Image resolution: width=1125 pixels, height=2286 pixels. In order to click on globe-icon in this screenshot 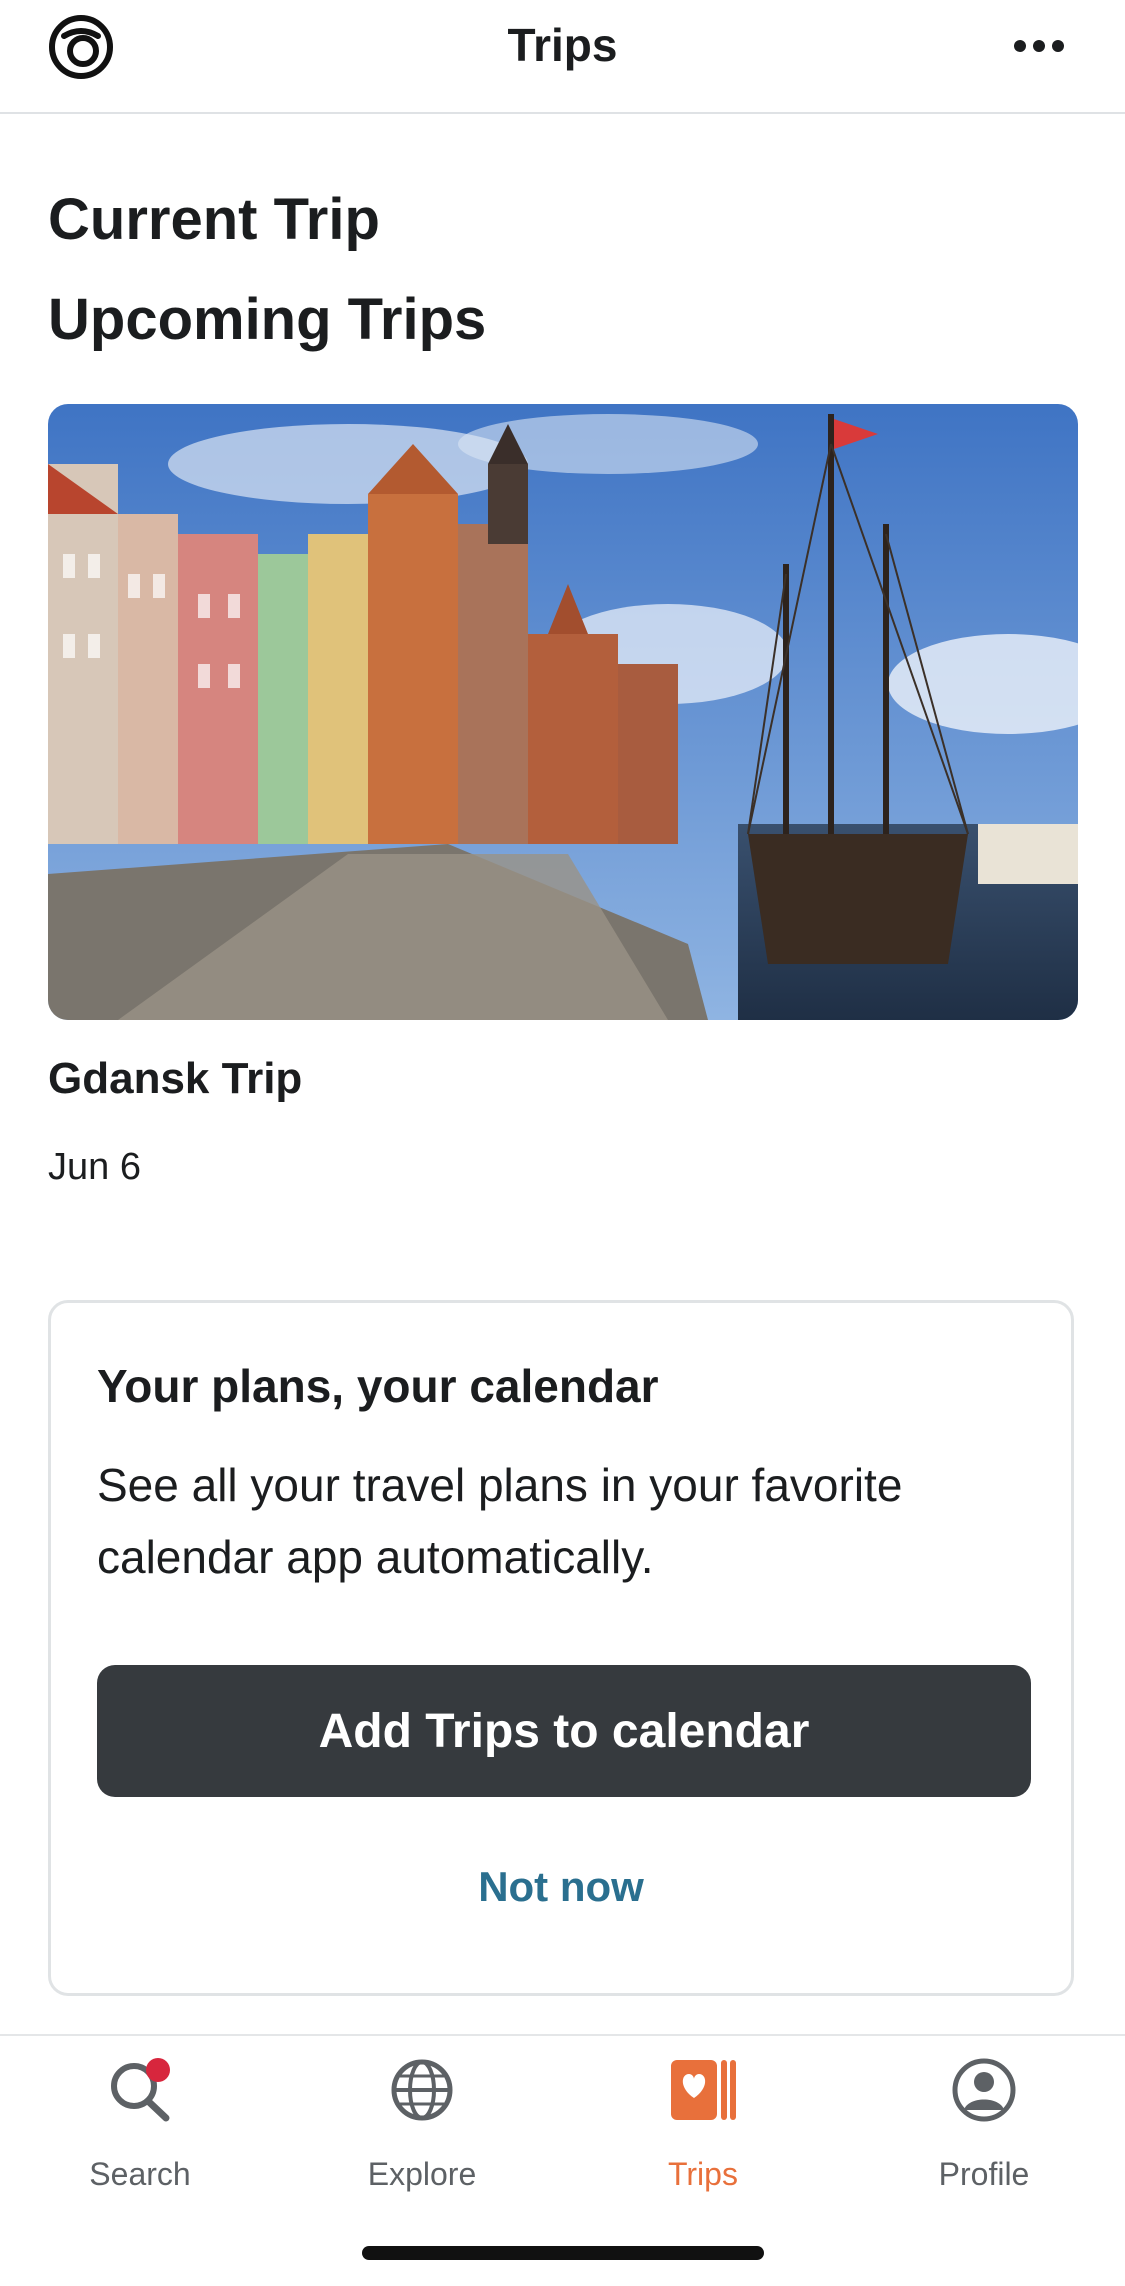, I will do `click(422, 2090)`.